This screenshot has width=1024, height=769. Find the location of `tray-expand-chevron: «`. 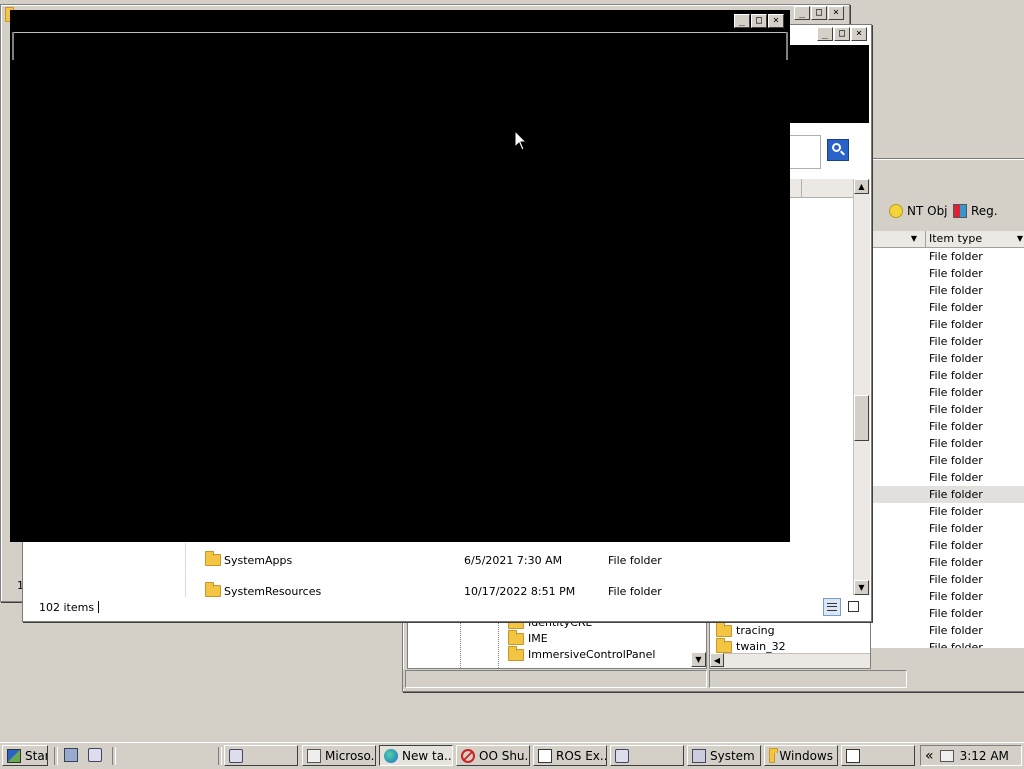

tray-expand-chevron: « is located at coordinates (929, 756).